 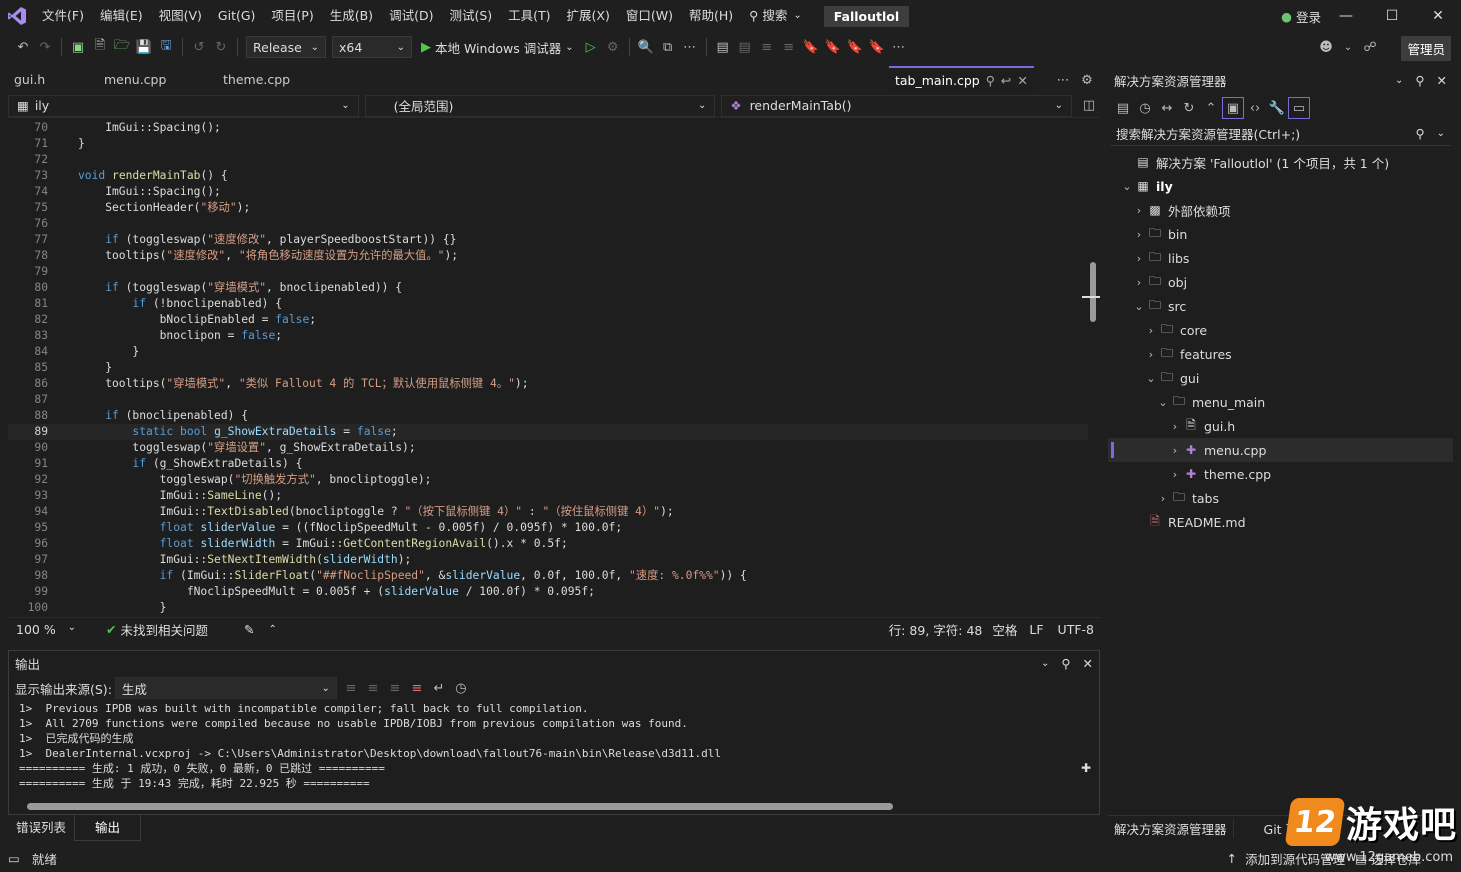 What do you see at coordinates (63, 16) in the screenshot?
I see `menu-item: 文件(F)` at bounding box center [63, 16].